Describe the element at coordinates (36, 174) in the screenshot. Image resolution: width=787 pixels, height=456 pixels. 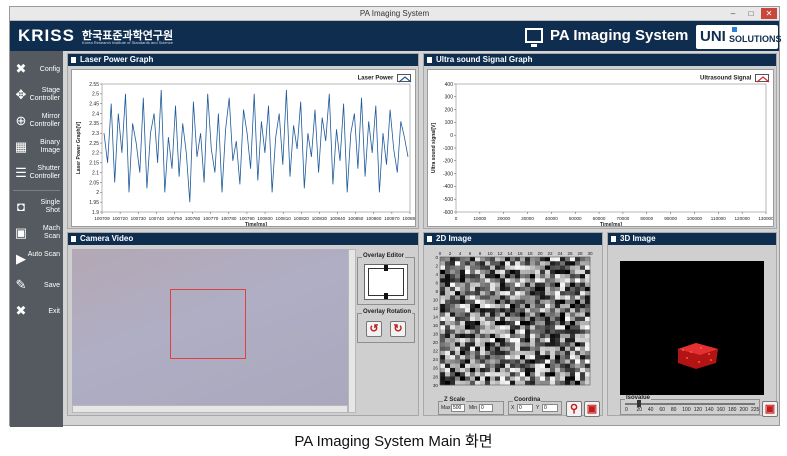
I see `sidebar-item-shutter-controller: ☰ Shutter Controller` at that location.